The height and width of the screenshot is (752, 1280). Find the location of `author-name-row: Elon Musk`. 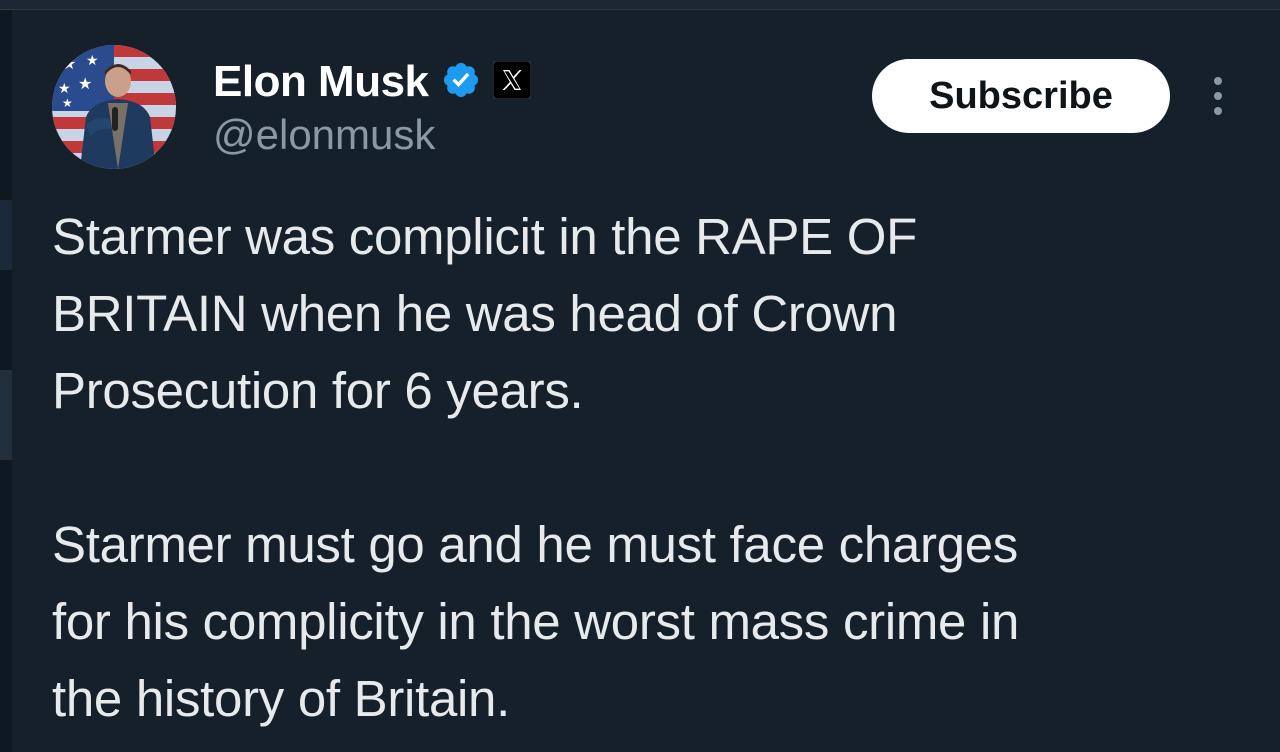

author-name-row: Elon Musk is located at coordinates (372, 82).